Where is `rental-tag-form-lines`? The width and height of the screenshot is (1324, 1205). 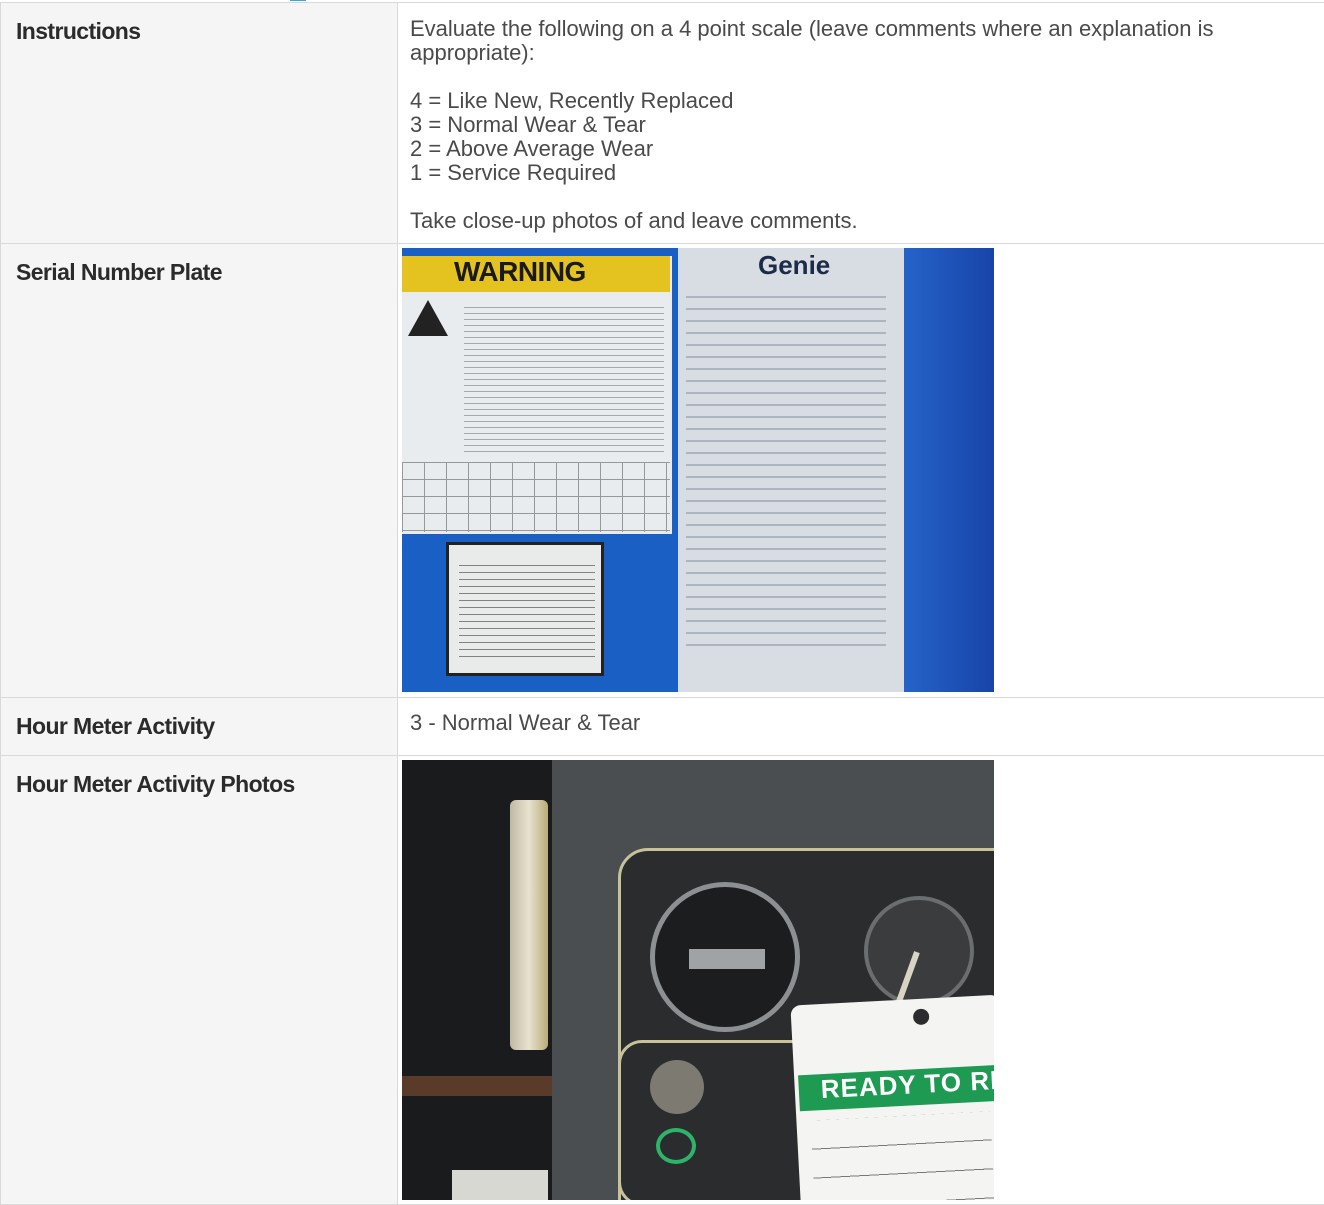 rental-tag-form-lines is located at coordinates (902, 1155).